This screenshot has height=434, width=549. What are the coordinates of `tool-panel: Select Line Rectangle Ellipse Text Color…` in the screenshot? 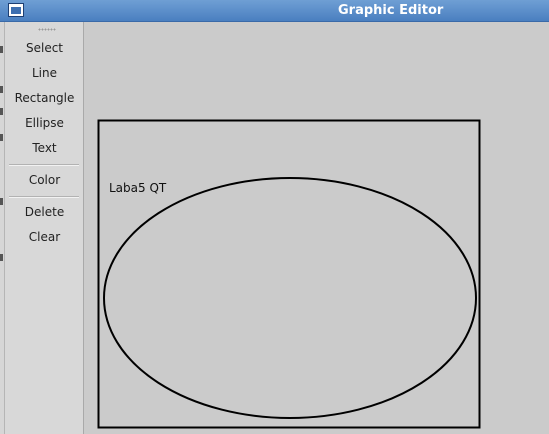 It's located at (44, 228).